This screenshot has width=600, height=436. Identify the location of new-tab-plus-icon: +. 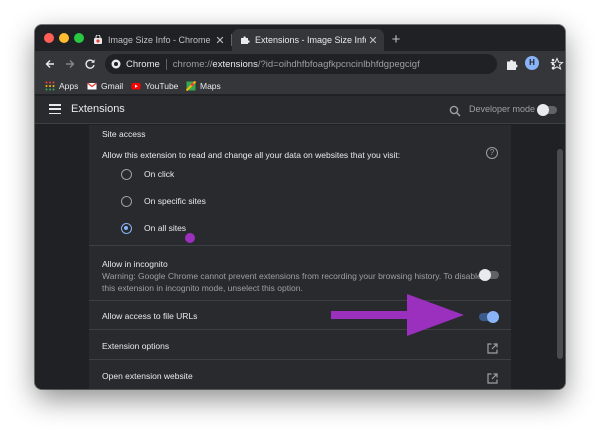
(396, 40).